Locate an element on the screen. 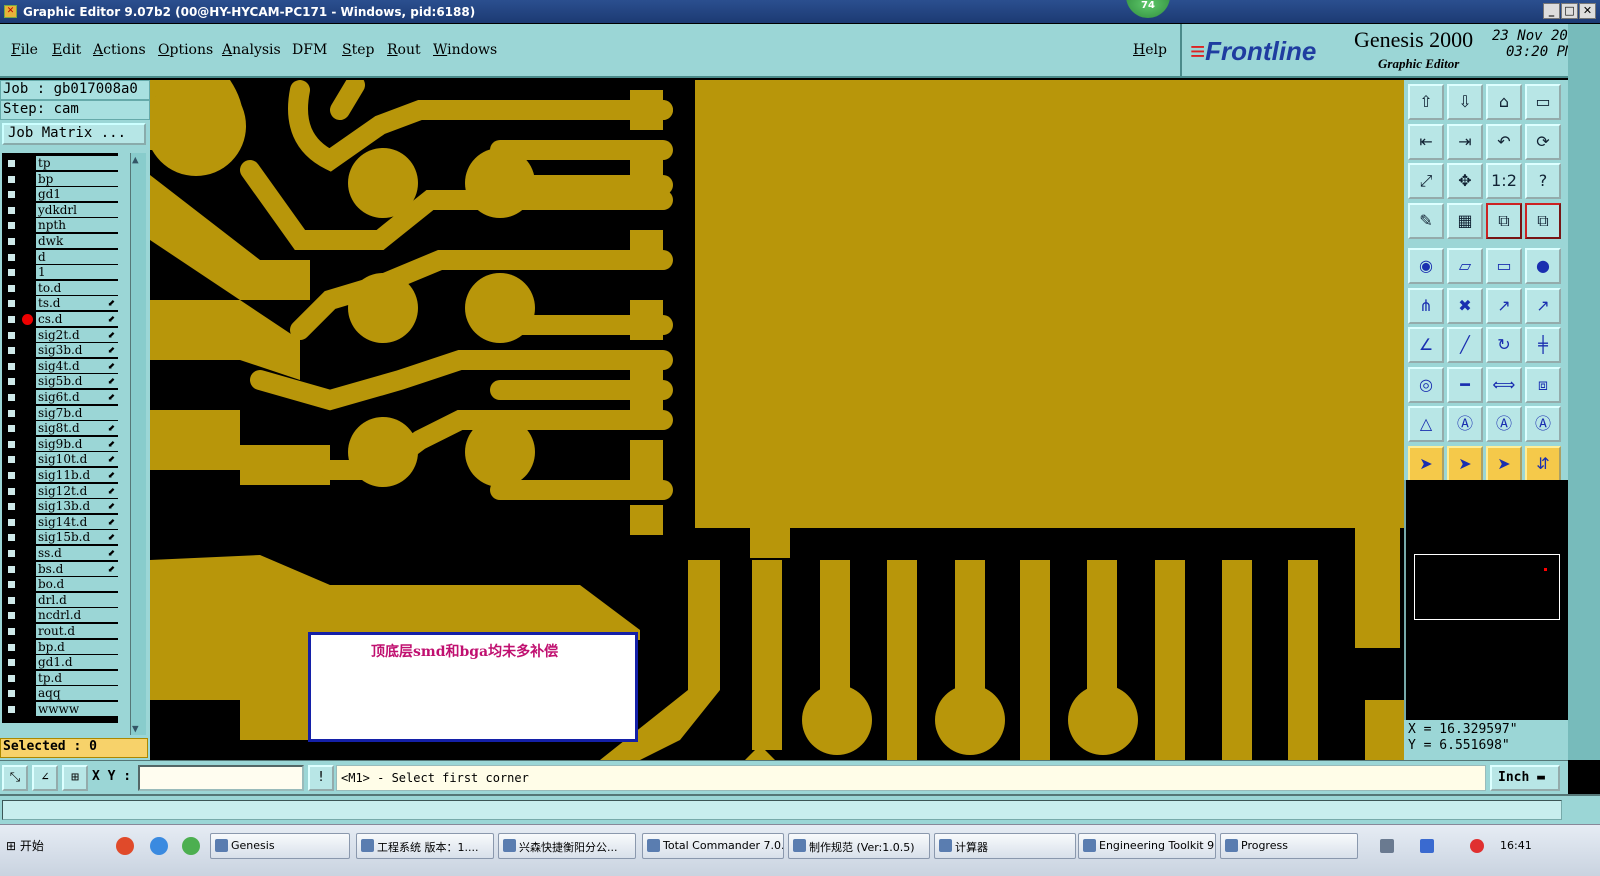 This screenshot has width=1600, height=876. pointer-alt-icon: ➤ is located at coordinates (1465, 463).